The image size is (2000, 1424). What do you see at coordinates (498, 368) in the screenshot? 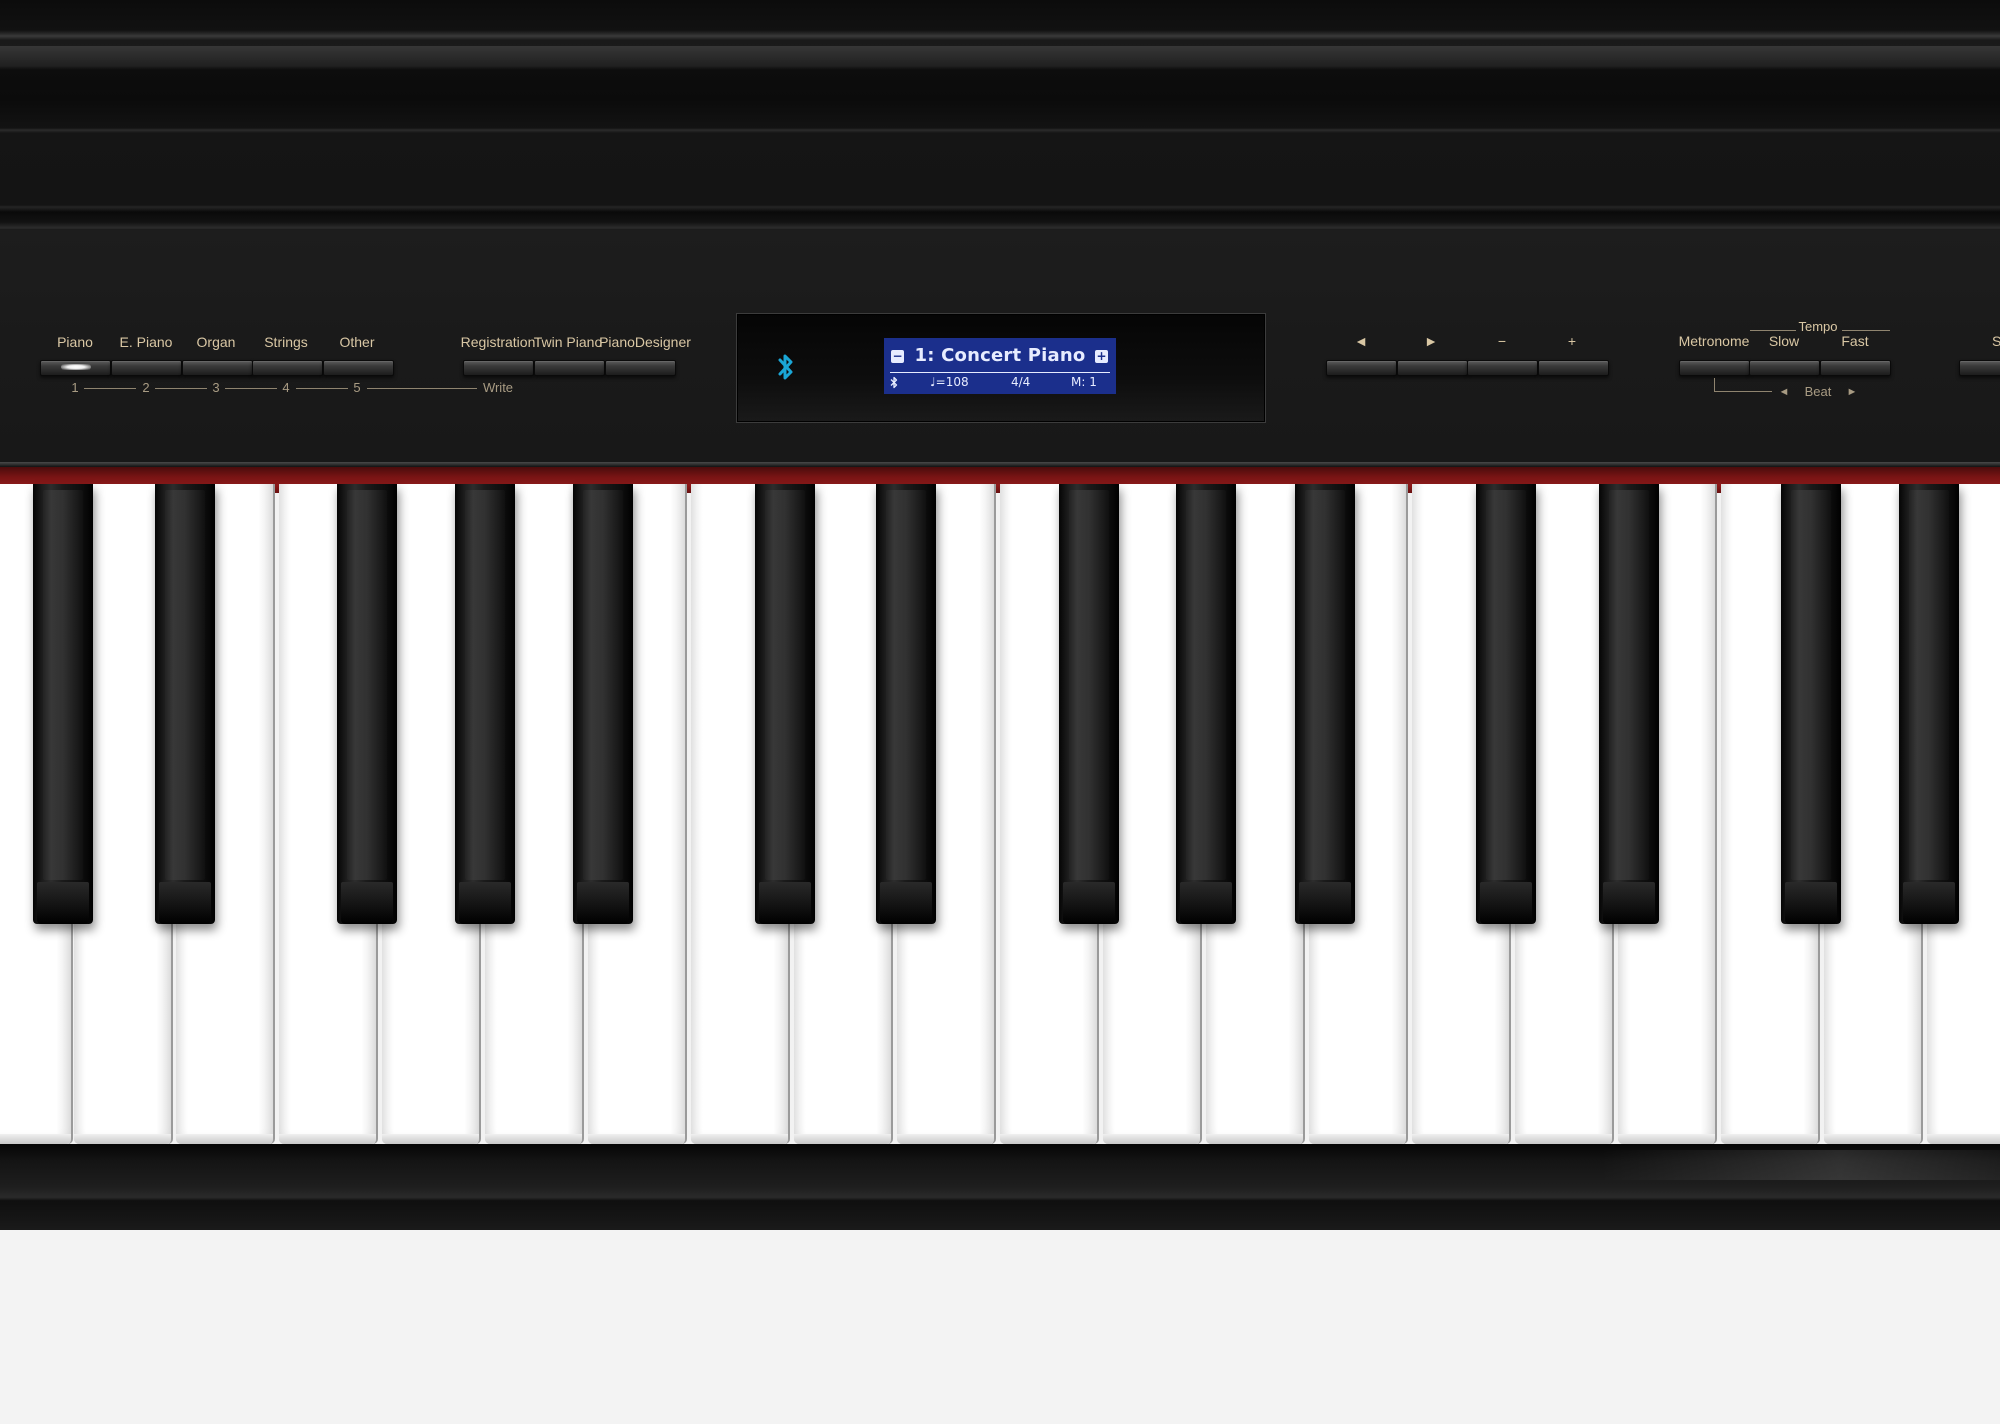
I see `registration-button` at bounding box center [498, 368].